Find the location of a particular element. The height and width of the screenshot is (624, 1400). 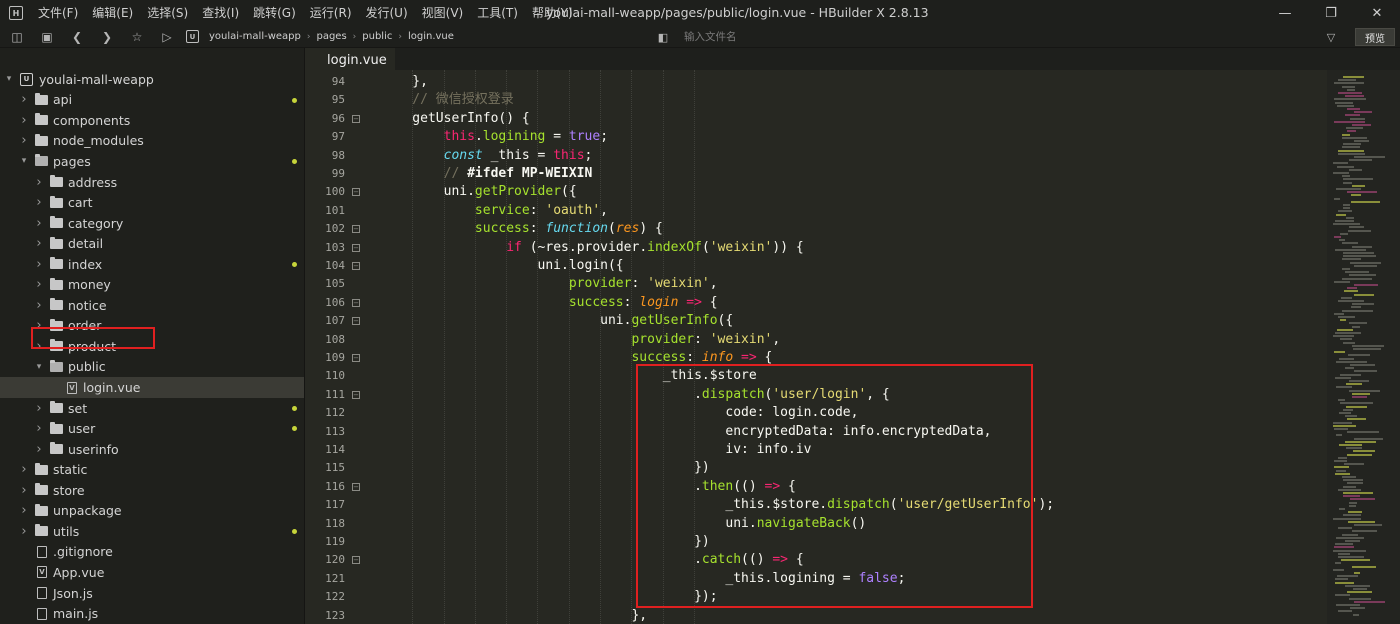

file-search-input is located at coordinates (834, 37).